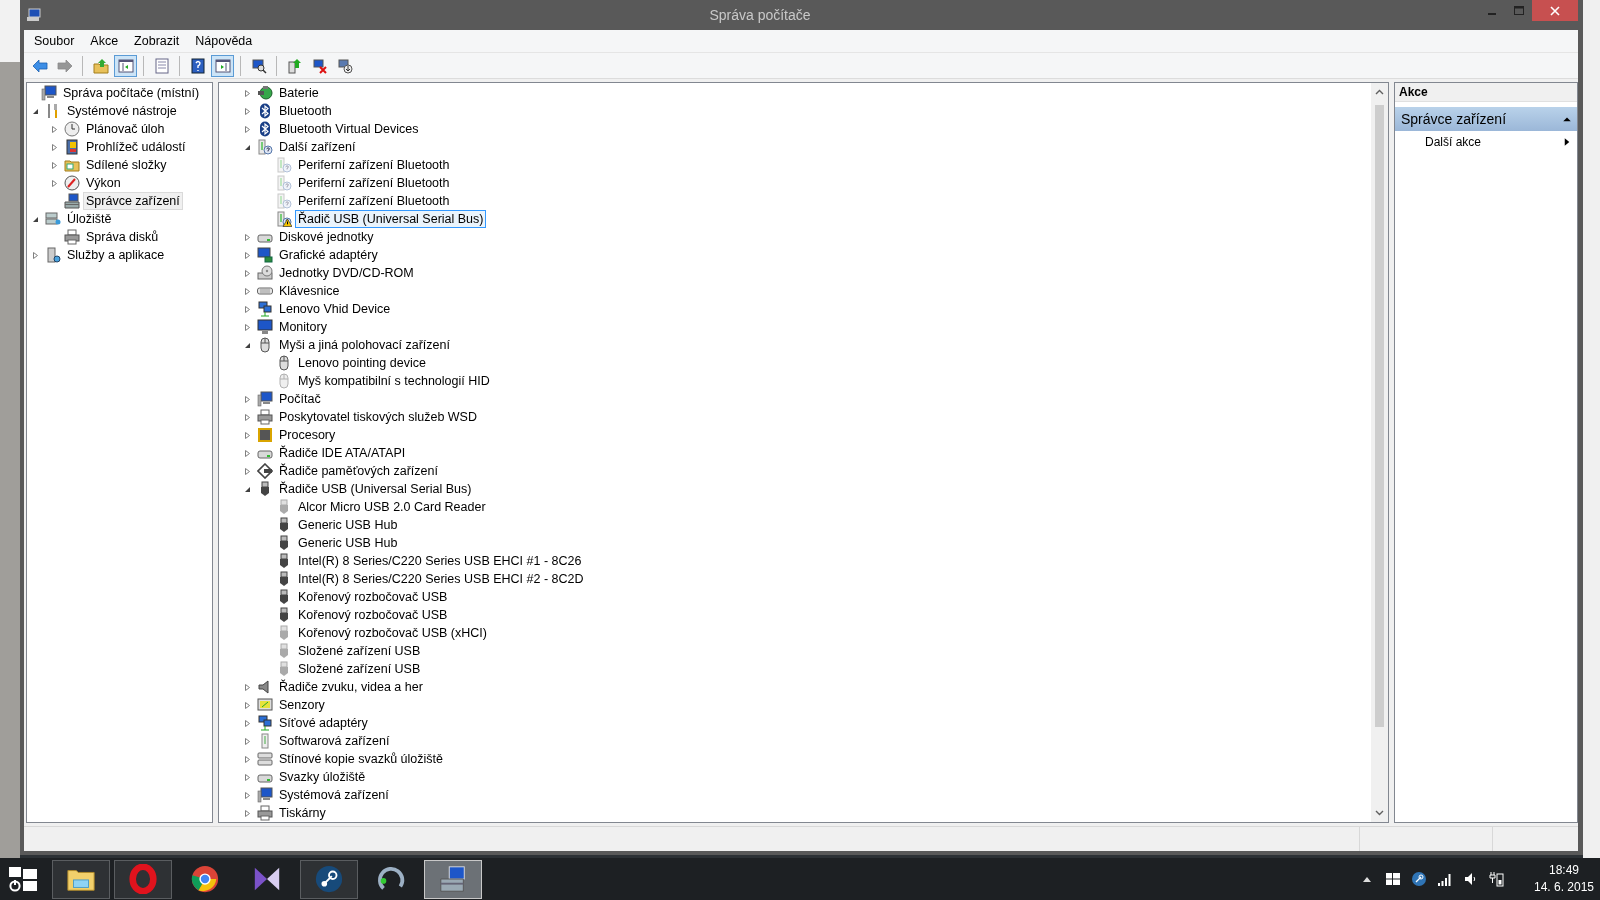 The image size is (1600, 900). Describe the element at coordinates (328, 255) in the screenshot. I see `tree-item: Grafické adaptéry` at that location.